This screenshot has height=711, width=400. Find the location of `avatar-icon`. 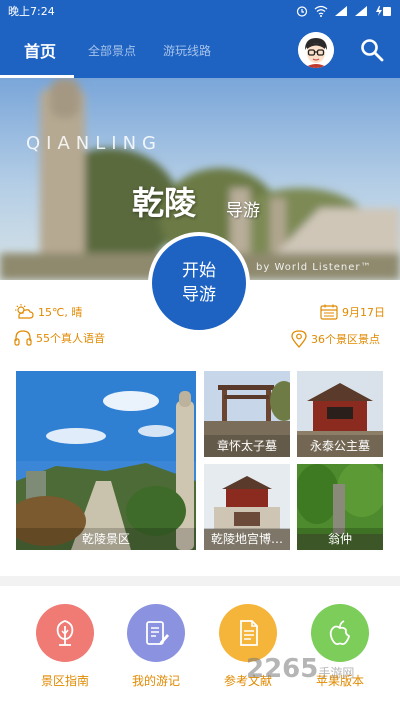

avatar-icon is located at coordinates (316, 50).